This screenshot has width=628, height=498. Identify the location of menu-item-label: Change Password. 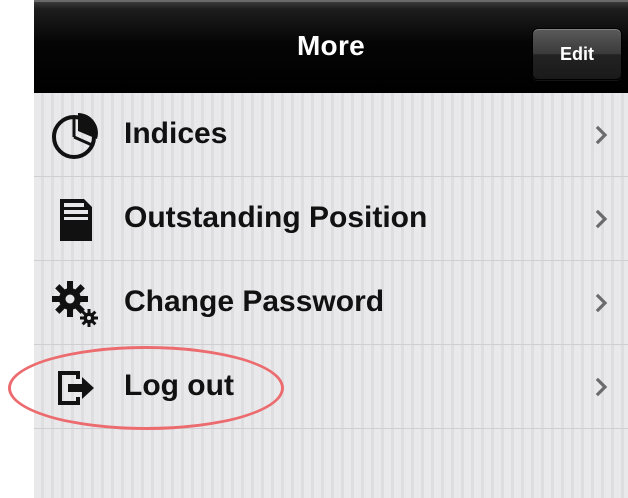
(254, 301).